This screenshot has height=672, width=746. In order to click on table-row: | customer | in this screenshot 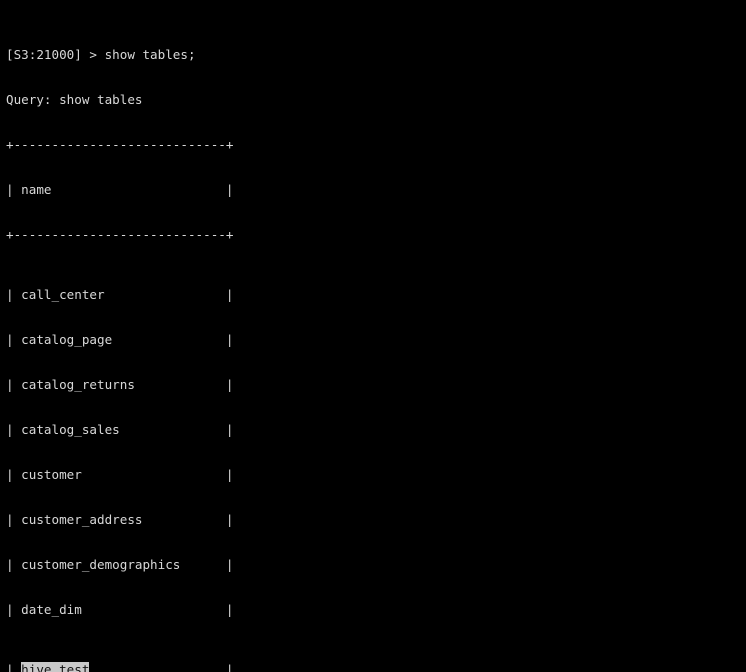, I will do `click(120, 474)`.